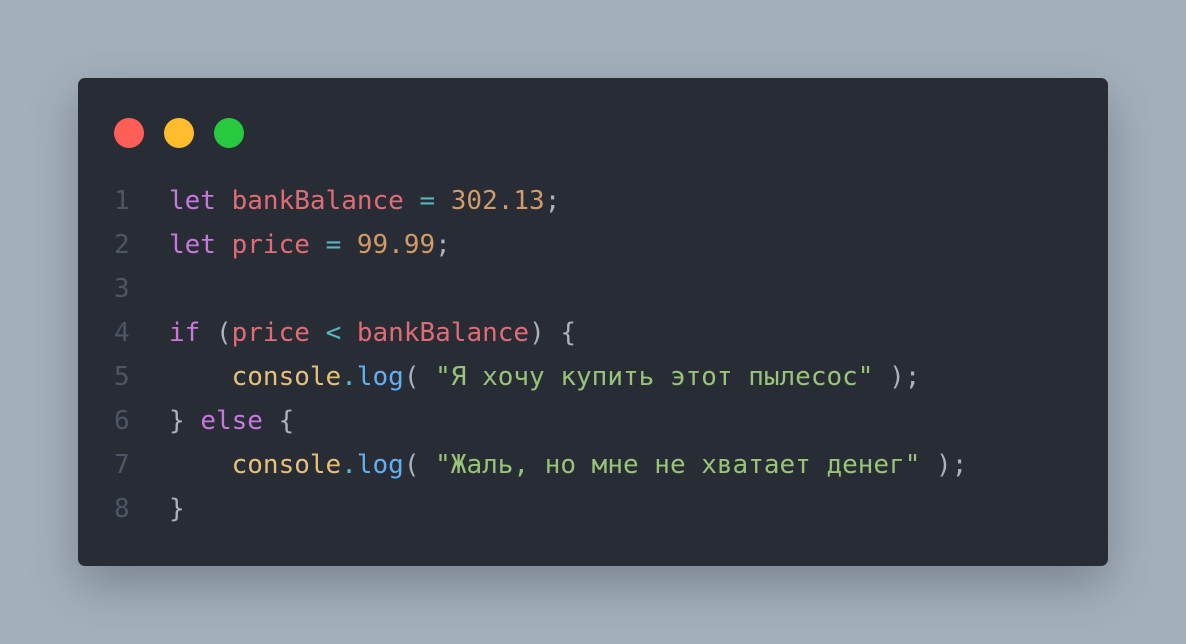  Describe the element at coordinates (129, 133) in the screenshot. I see `close-dot-icon` at that location.